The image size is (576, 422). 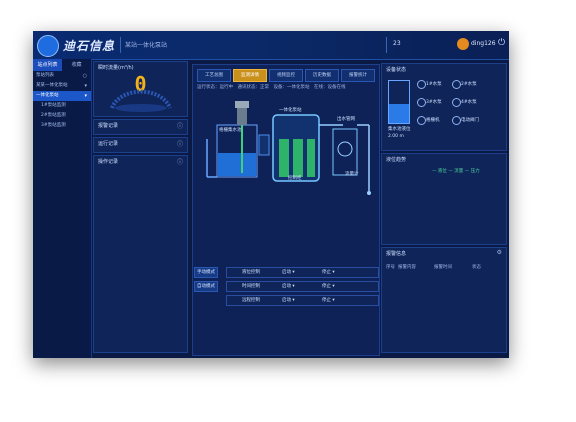 What do you see at coordinates (206, 272) in the screenshot?
I see `manual-mode-button: 手动模式` at bounding box center [206, 272].